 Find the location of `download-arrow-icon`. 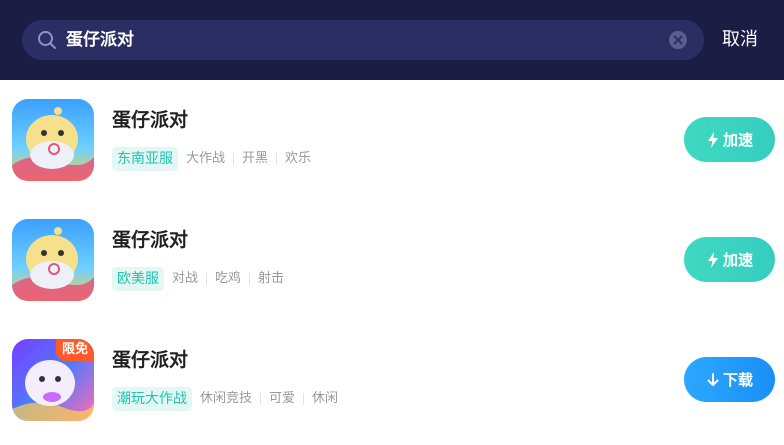

download-arrow-icon is located at coordinates (713, 379).